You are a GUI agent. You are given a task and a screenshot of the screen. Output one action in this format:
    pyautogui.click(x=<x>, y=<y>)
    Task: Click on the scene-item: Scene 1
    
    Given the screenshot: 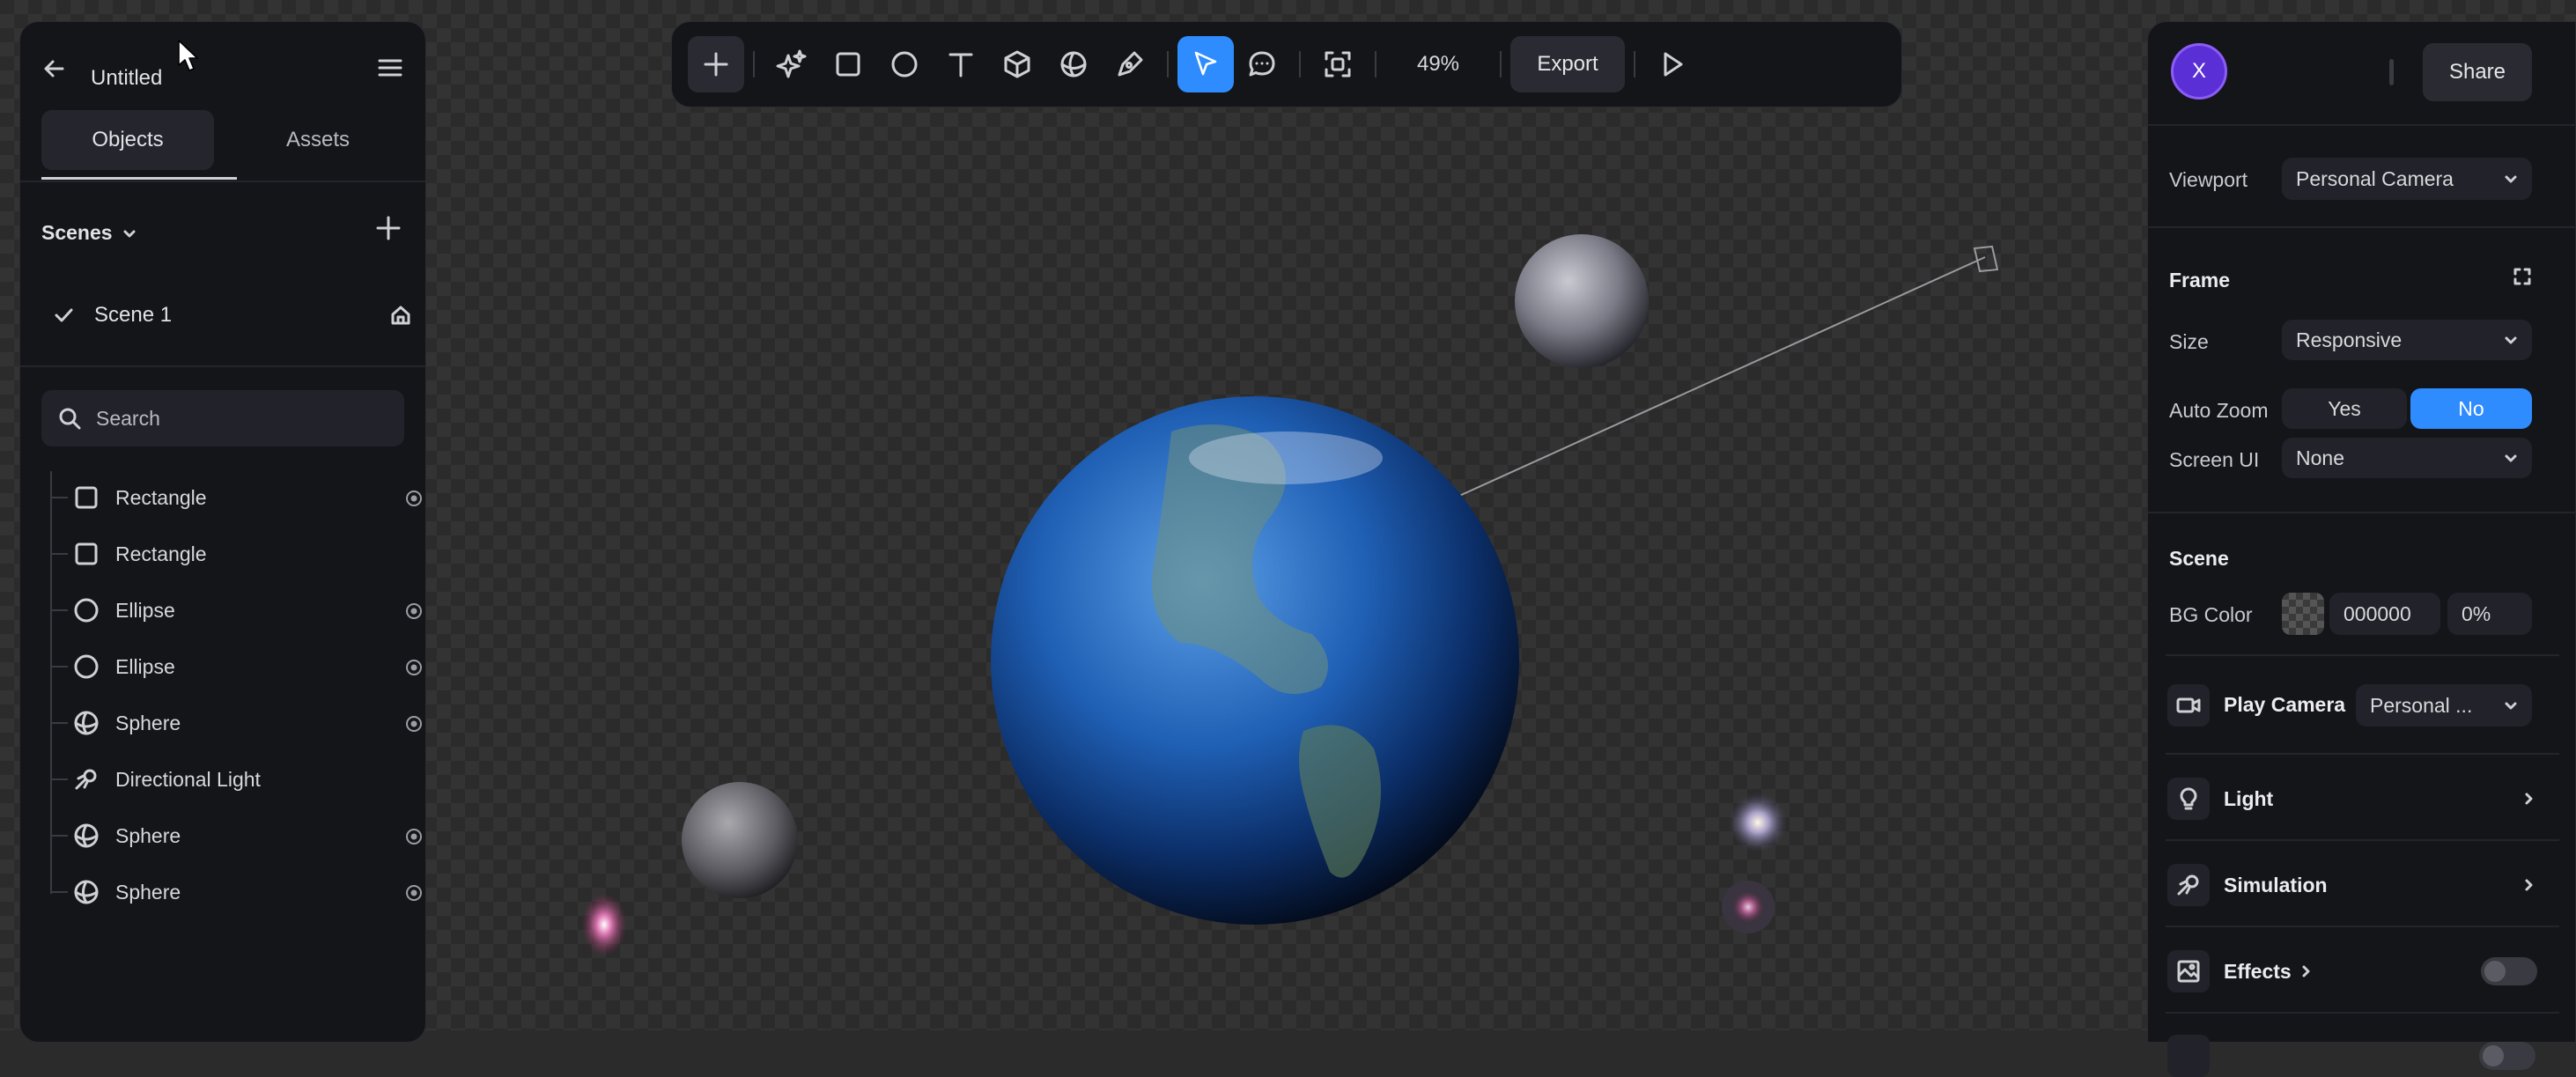 What is the action you would take?
    pyautogui.click(x=232, y=315)
    